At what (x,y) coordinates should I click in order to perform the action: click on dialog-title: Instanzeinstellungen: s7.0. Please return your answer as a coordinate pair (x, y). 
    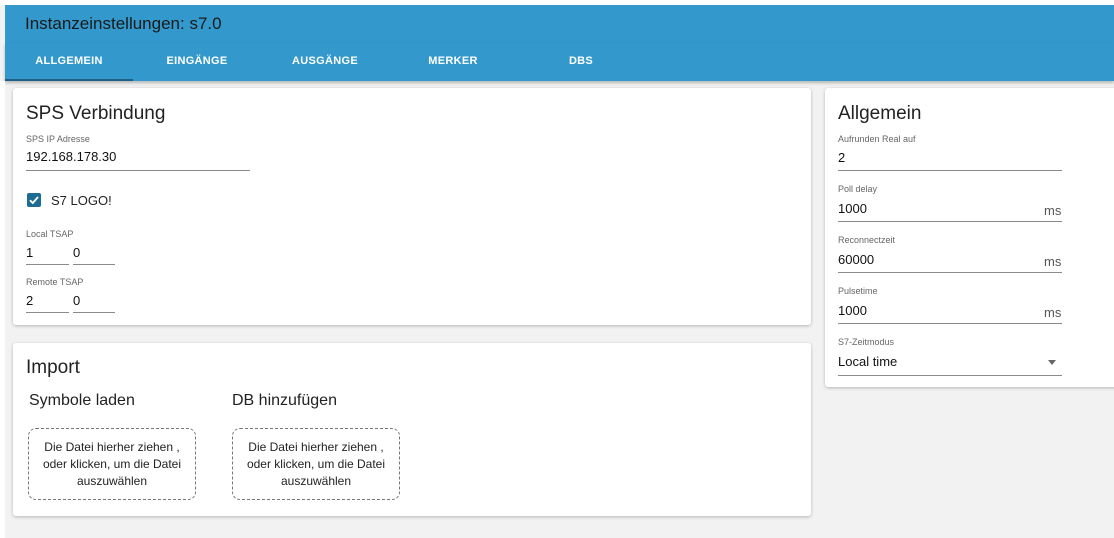
    Looking at the image, I should click on (123, 23).